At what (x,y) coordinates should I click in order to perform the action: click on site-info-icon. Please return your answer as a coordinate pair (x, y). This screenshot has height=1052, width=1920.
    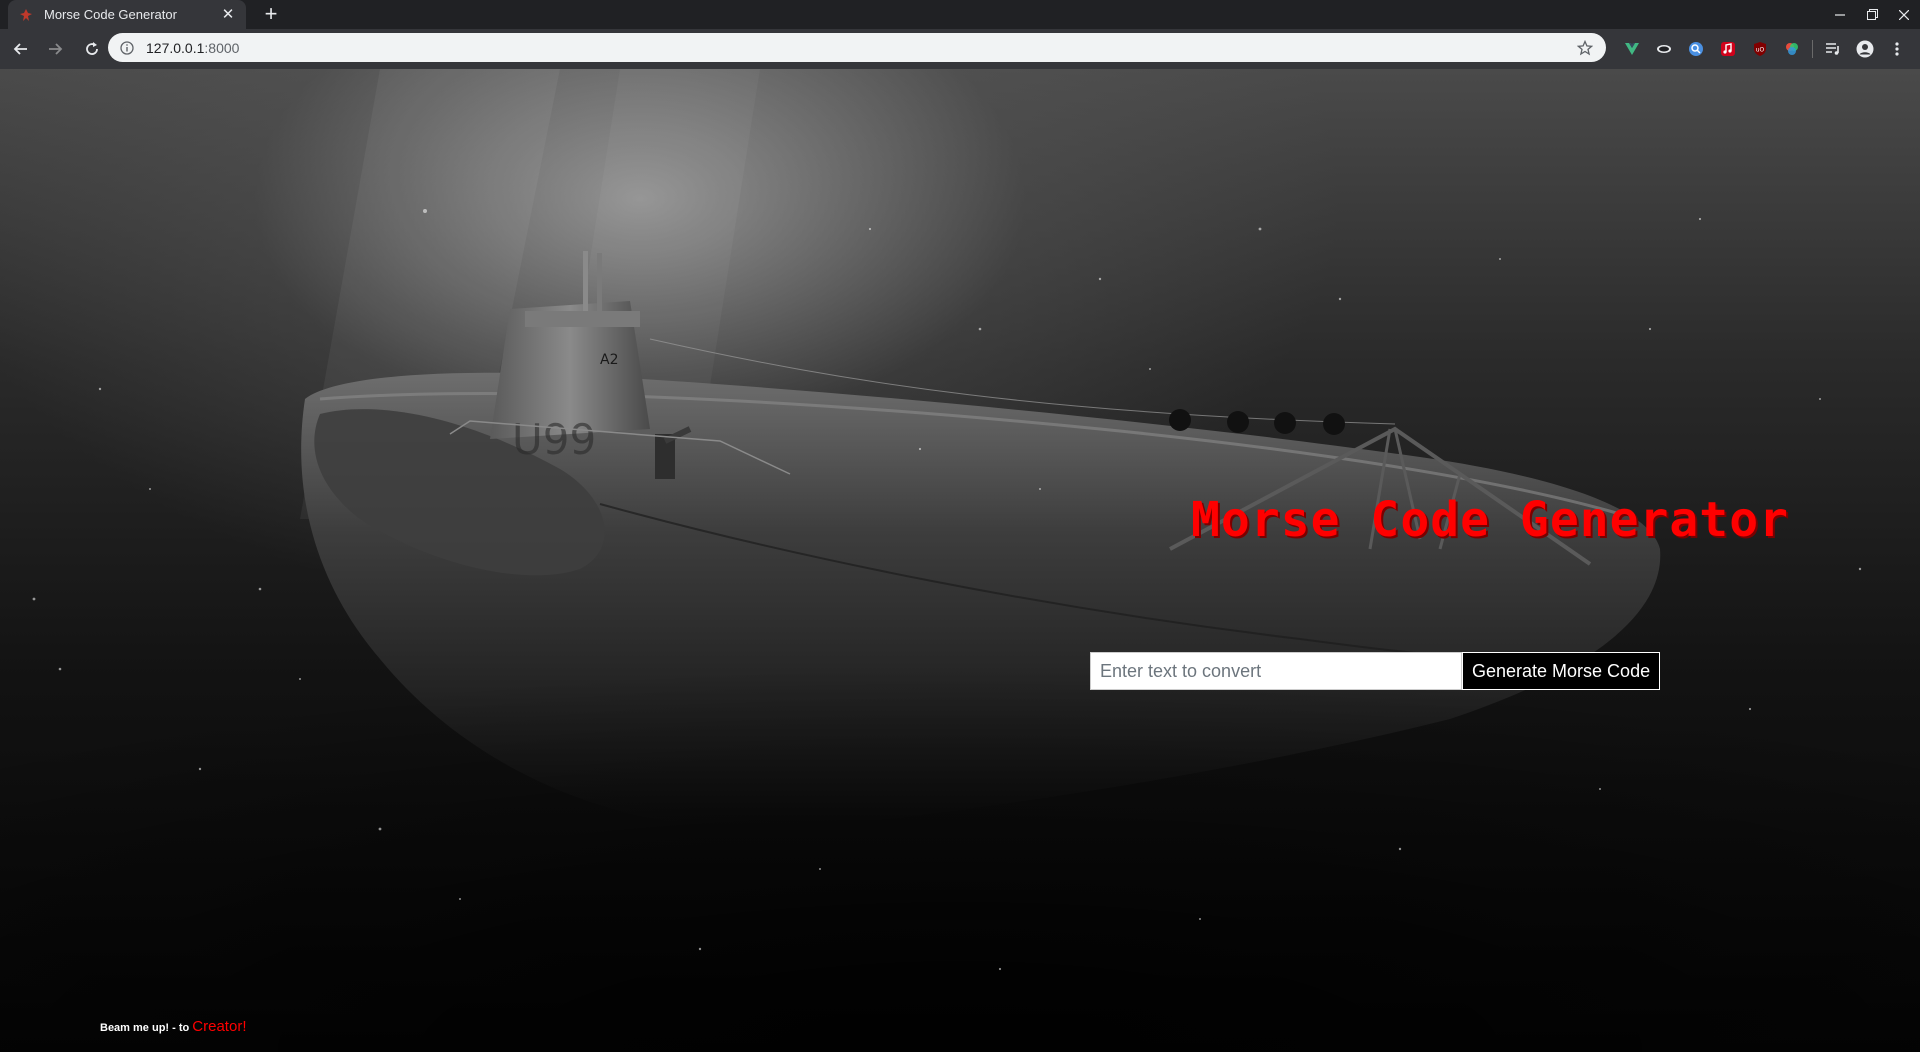
    Looking at the image, I should click on (127, 48).